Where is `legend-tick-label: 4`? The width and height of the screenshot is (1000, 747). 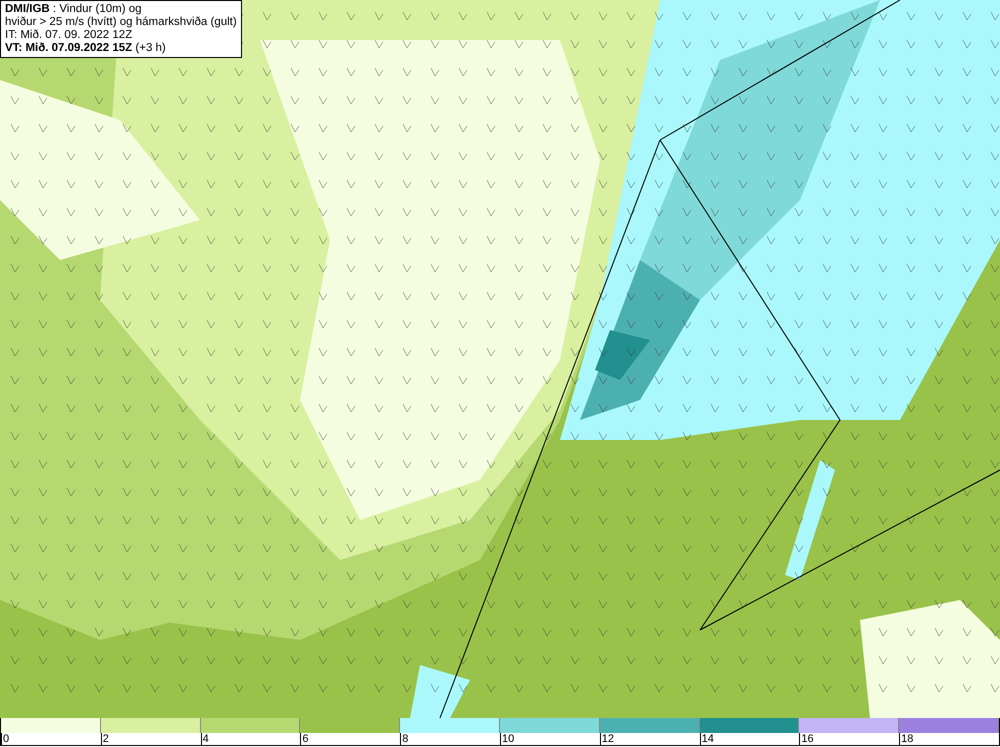 legend-tick-label: 4 is located at coordinates (204, 739).